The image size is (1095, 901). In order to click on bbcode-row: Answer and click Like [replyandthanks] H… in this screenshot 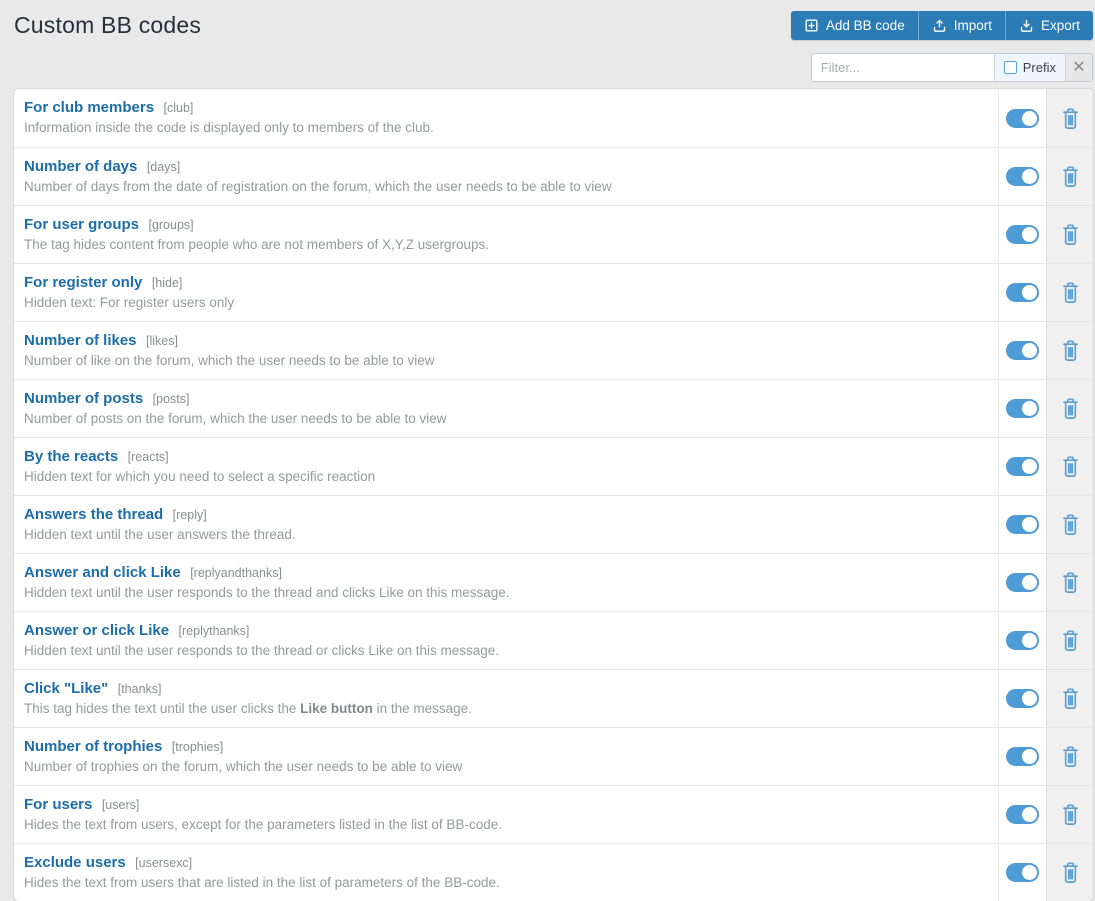, I will do `click(553, 582)`.